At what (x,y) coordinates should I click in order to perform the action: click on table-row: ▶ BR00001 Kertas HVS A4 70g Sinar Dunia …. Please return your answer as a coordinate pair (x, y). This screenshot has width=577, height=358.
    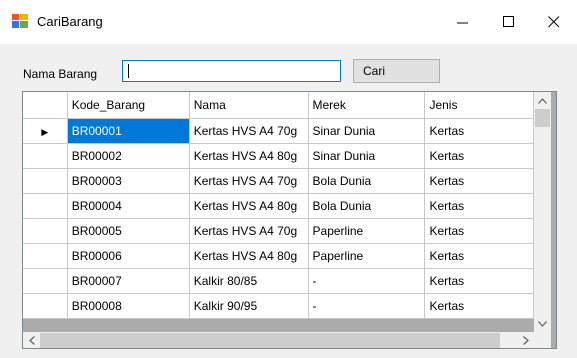
    Looking at the image, I should click on (278, 131).